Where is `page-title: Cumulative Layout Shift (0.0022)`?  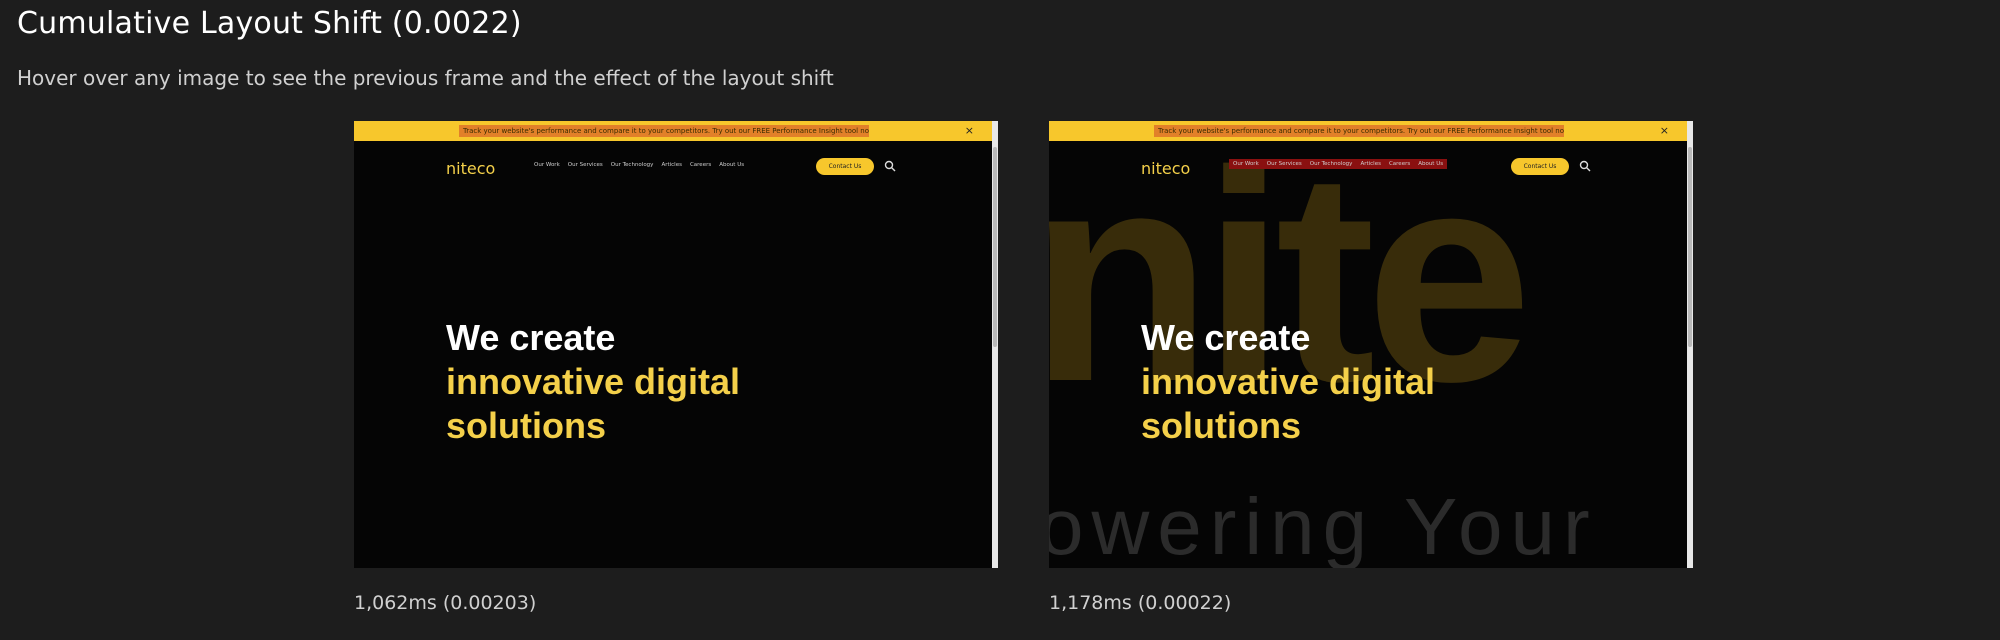
page-title: Cumulative Layout Shift (0.0022) is located at coordinates (269, 23).